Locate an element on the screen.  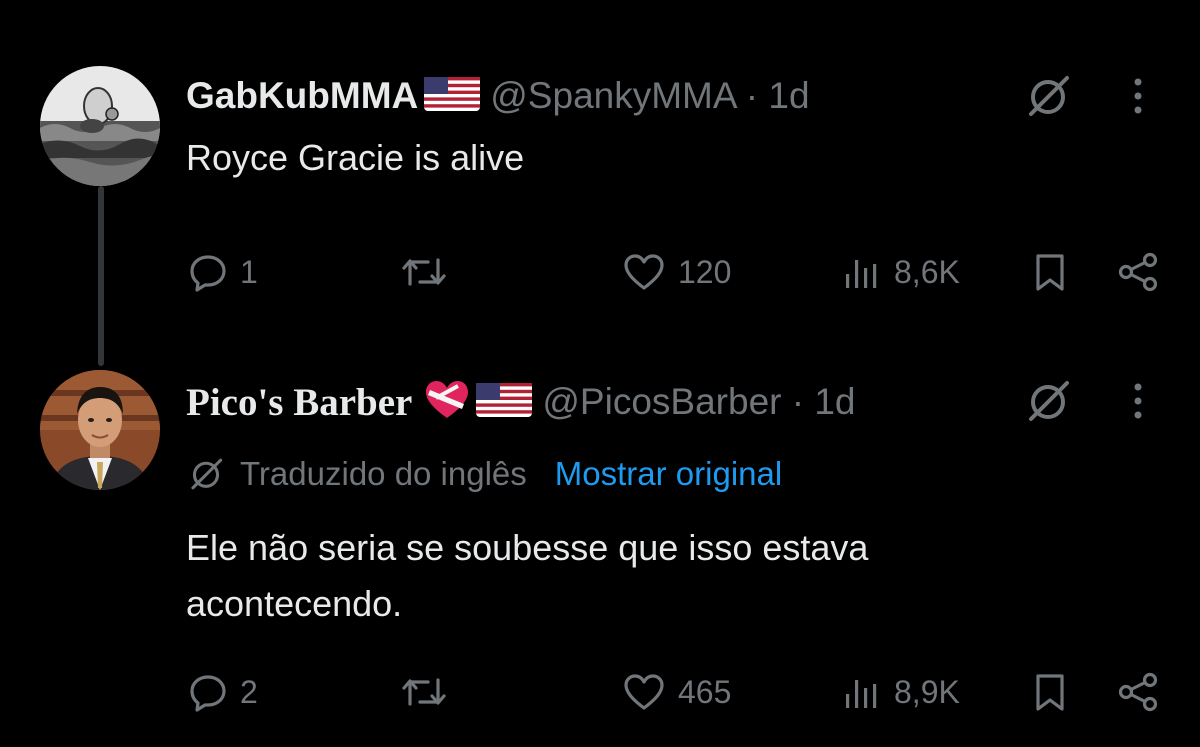
views-count: 8,9K is located at coordinates (927, 691).